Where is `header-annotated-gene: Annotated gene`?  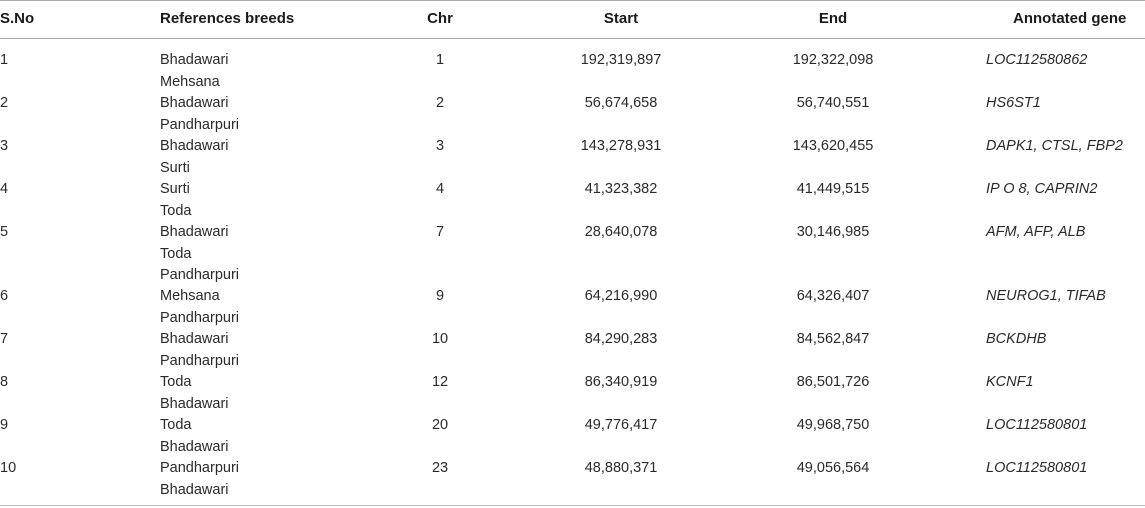
header-annotated-gene: Annotated gene is located at coordinates (1070, 18).